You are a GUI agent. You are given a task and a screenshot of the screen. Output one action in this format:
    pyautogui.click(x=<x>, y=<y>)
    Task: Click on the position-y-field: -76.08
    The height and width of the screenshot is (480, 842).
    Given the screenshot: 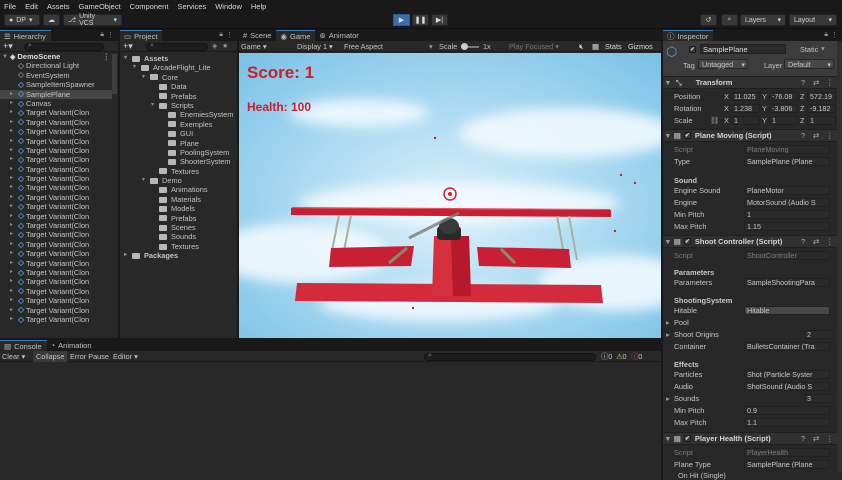 What is the action you would take?
    pyautogui.click(x=783, y=96)
    